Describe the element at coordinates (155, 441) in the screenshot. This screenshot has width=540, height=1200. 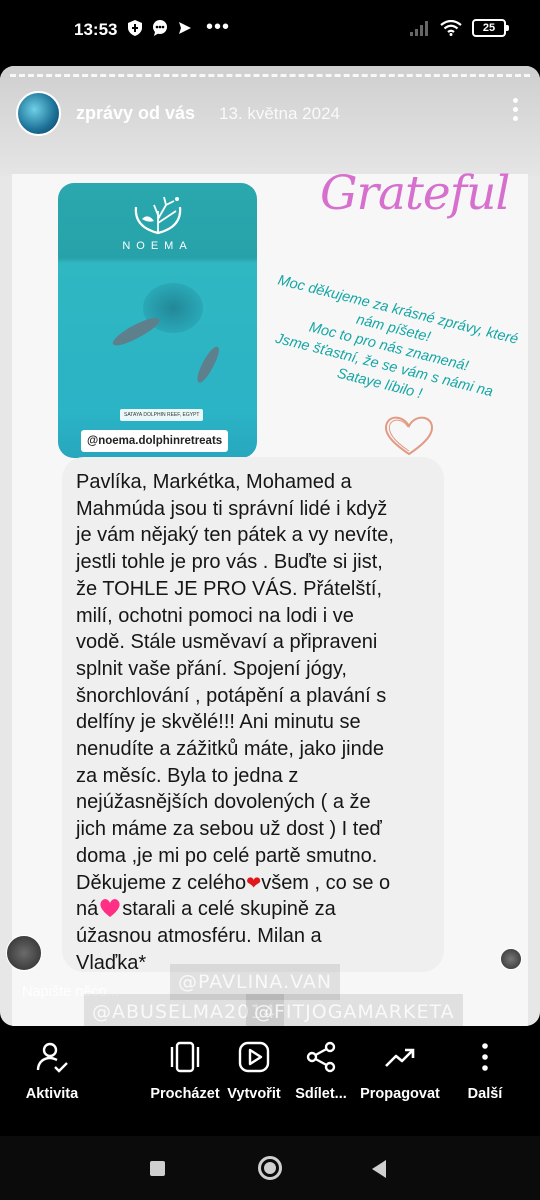
I see `mention-sticker: @noema.dolphinretreats` at that location.